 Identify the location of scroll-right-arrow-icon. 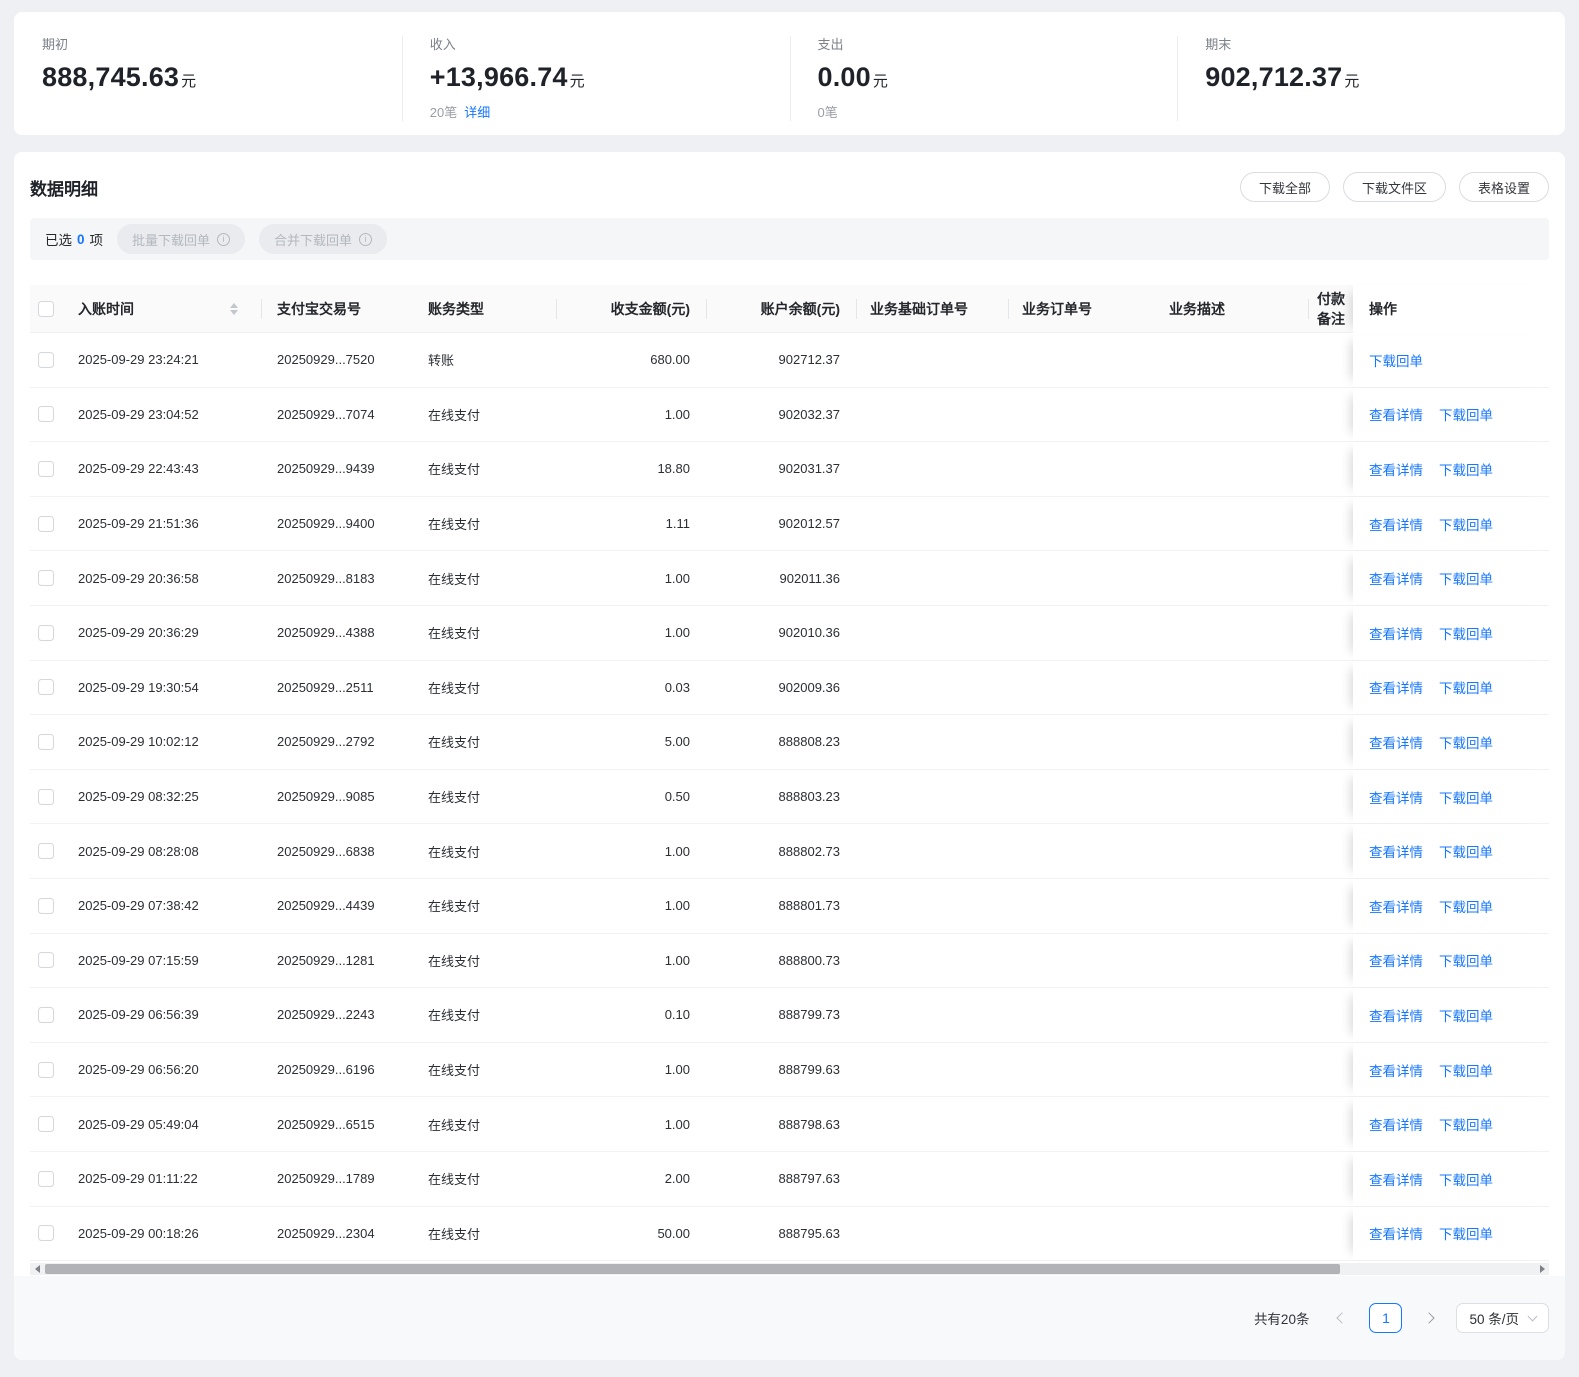
(1542, 1269).